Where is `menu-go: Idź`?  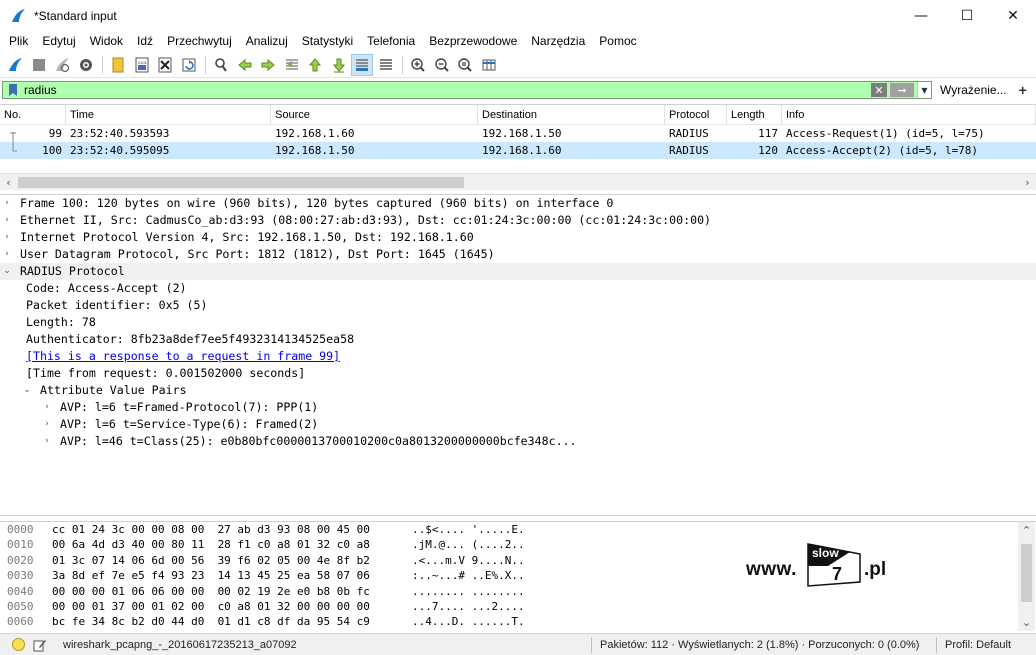 menu-go: Idź is located at coordinates (145, 41).